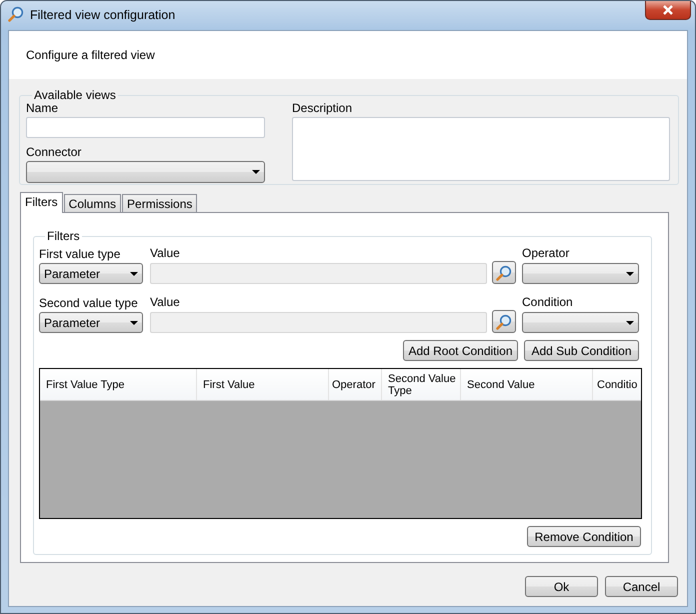 This screenshot has height=614, width=696. I want to click on field-label: First value type, so click(80, 254).